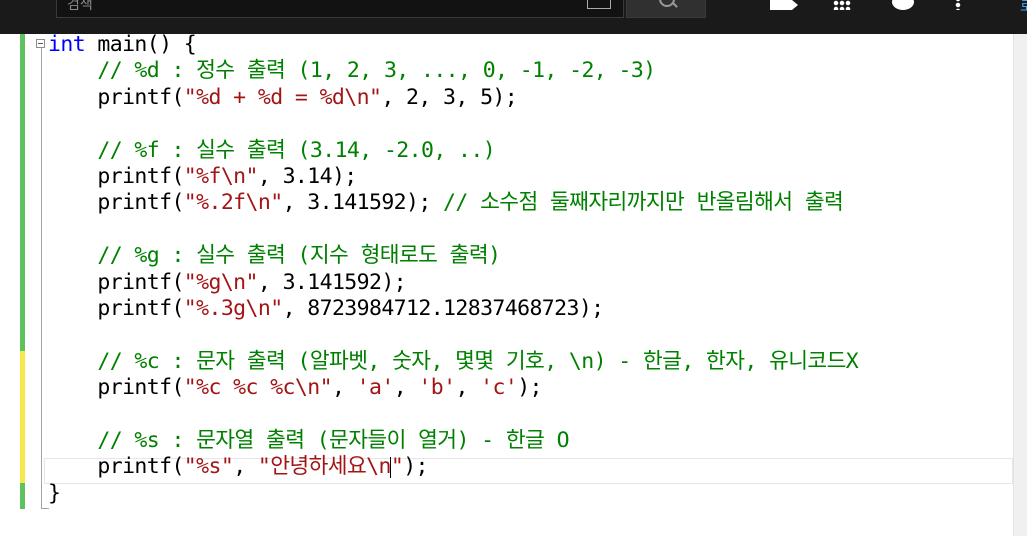 The image size is (1027, 536). What do you see at coordinates (67, 44) in the screenshot?
I see `keyword-token: int` at bounding box center [67, 44].